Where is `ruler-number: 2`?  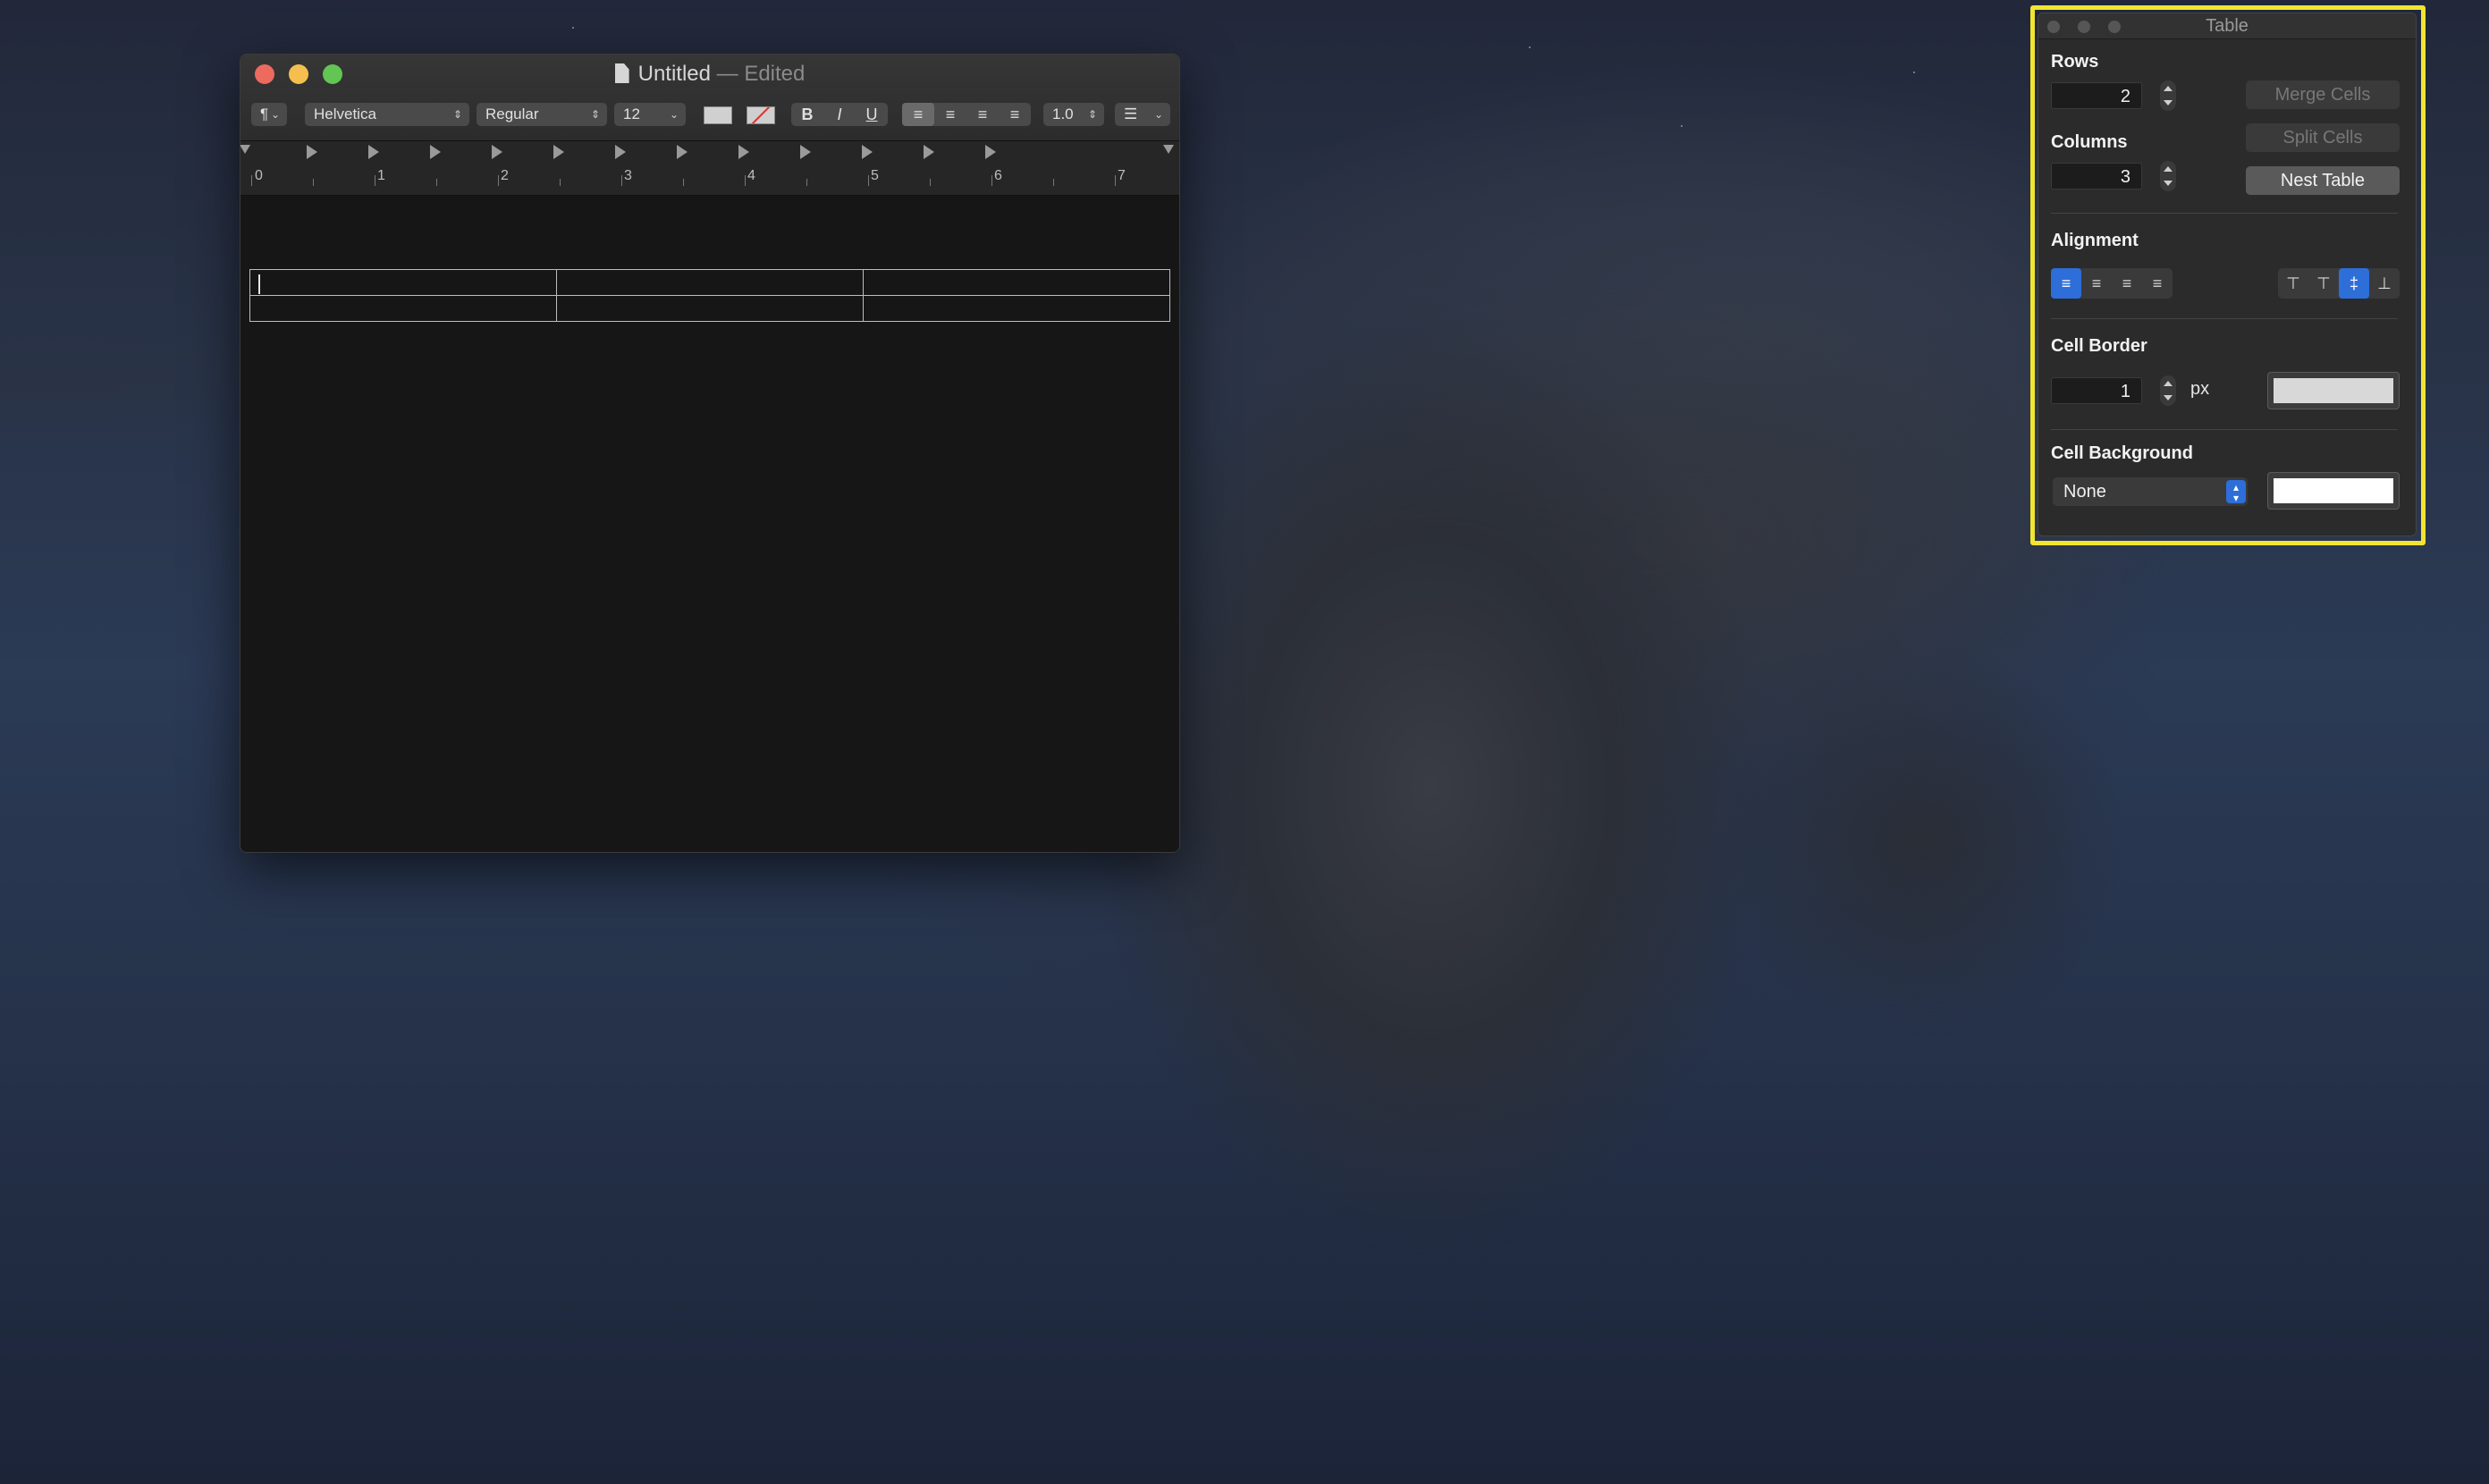
ruler-number: 2 is located at coordinates (505, 175).